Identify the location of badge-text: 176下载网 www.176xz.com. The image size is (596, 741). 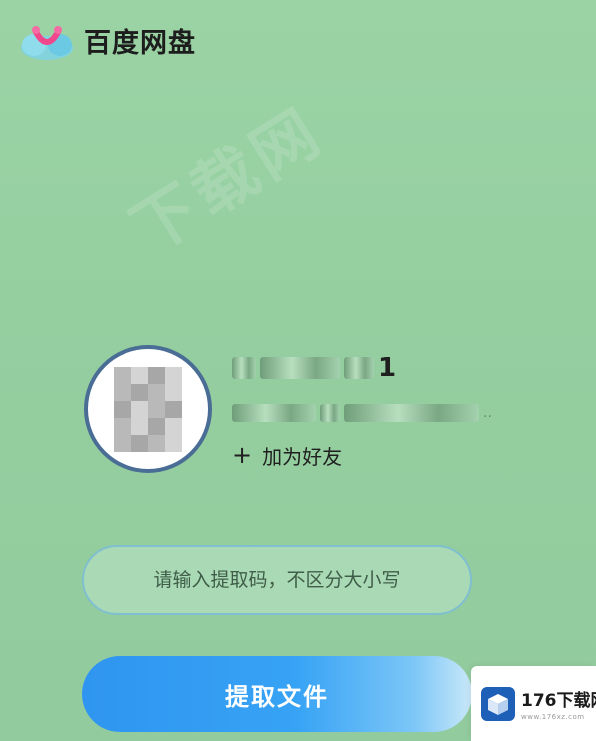
(558, 703).